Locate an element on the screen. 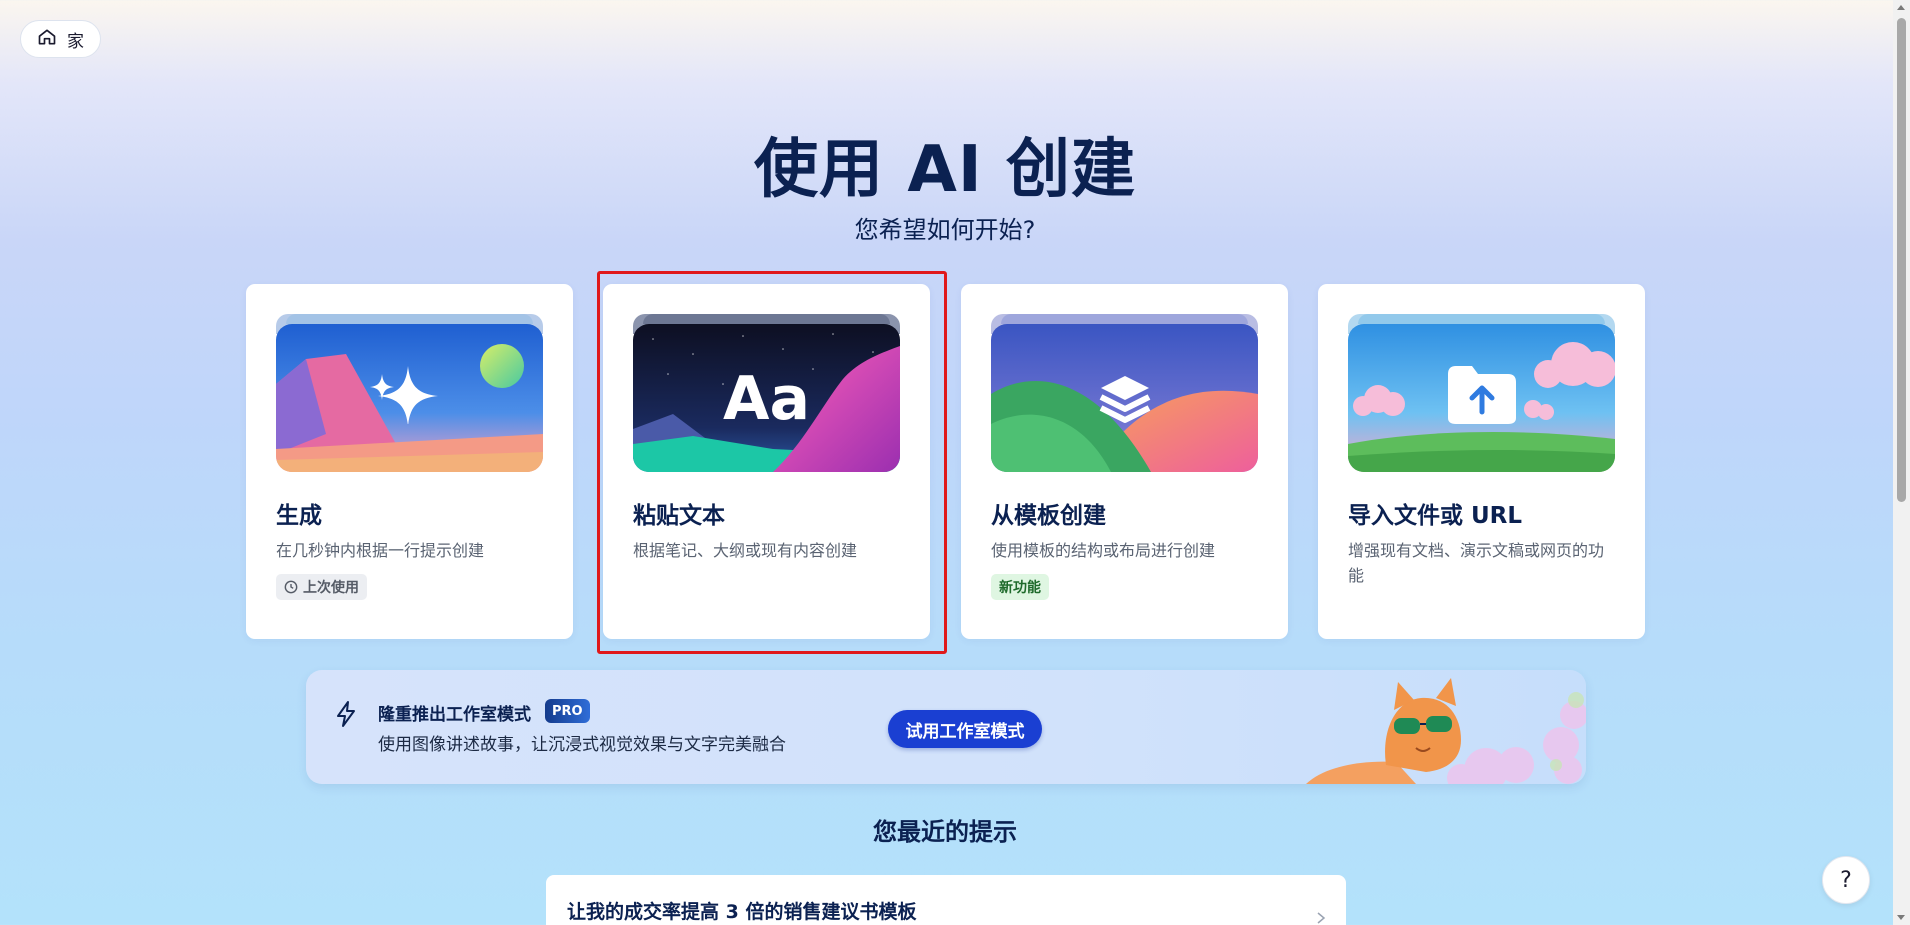  scrollbar is located at coordinates (1901, 462).